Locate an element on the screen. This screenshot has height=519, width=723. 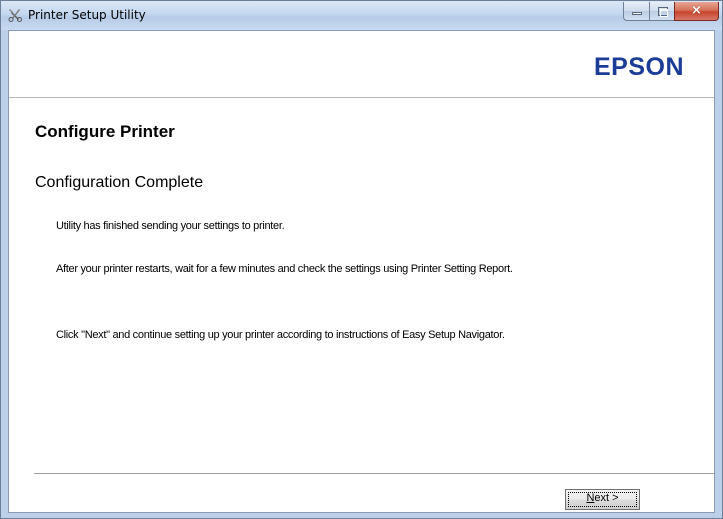
printer-tools-icon is located at coordinates (15, 15).